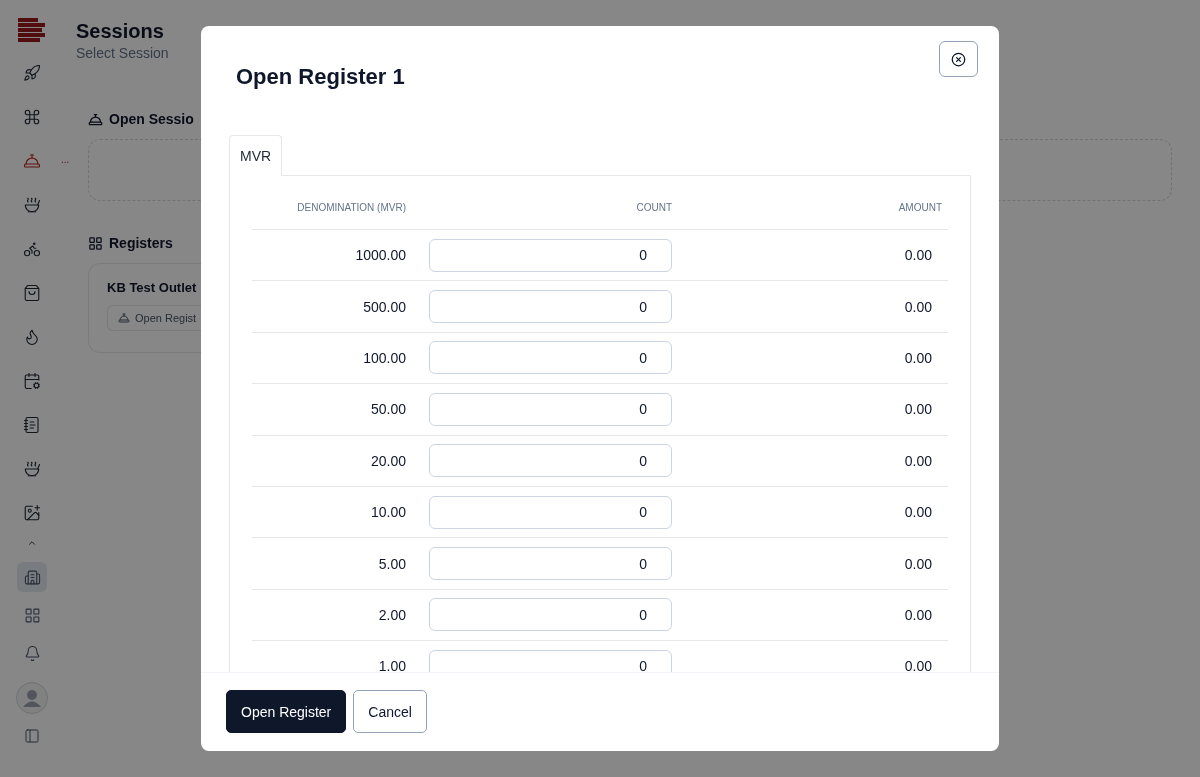  What do you see at coordinates (920, 207) in the screenshot?
I see `column-header: AMOUNT` at bounding box center [920, 207].